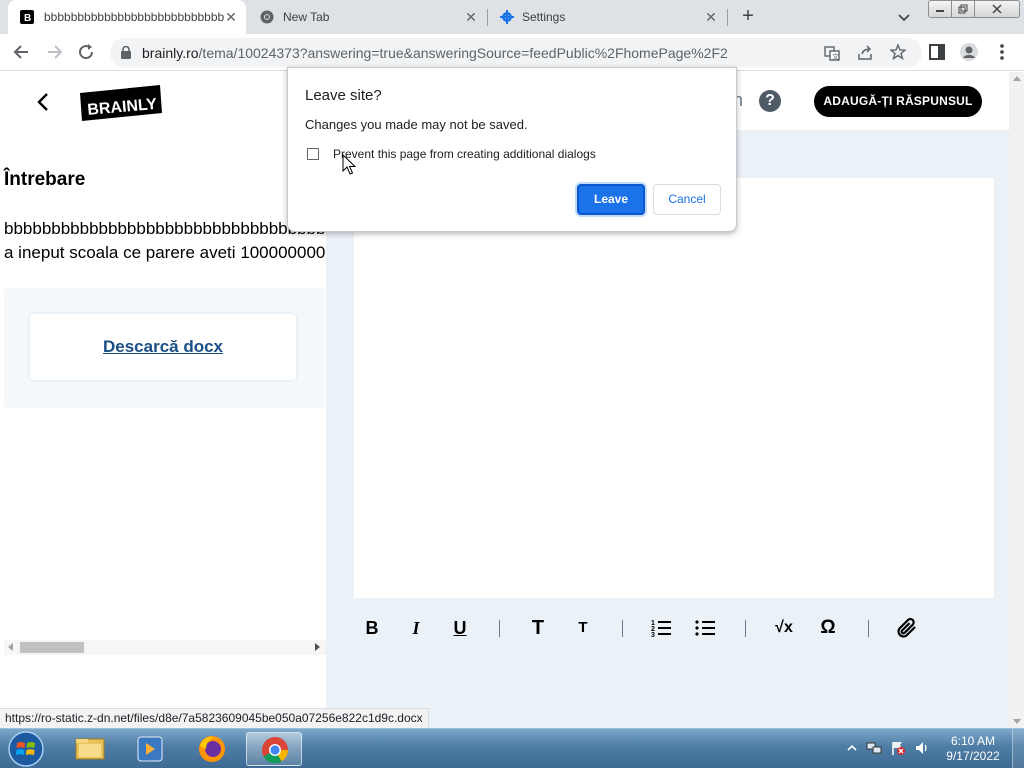 Image resolution: width=1024 pixels, height=768 pixels. I want to click on tab-title: New Tab, so click(306, 17).